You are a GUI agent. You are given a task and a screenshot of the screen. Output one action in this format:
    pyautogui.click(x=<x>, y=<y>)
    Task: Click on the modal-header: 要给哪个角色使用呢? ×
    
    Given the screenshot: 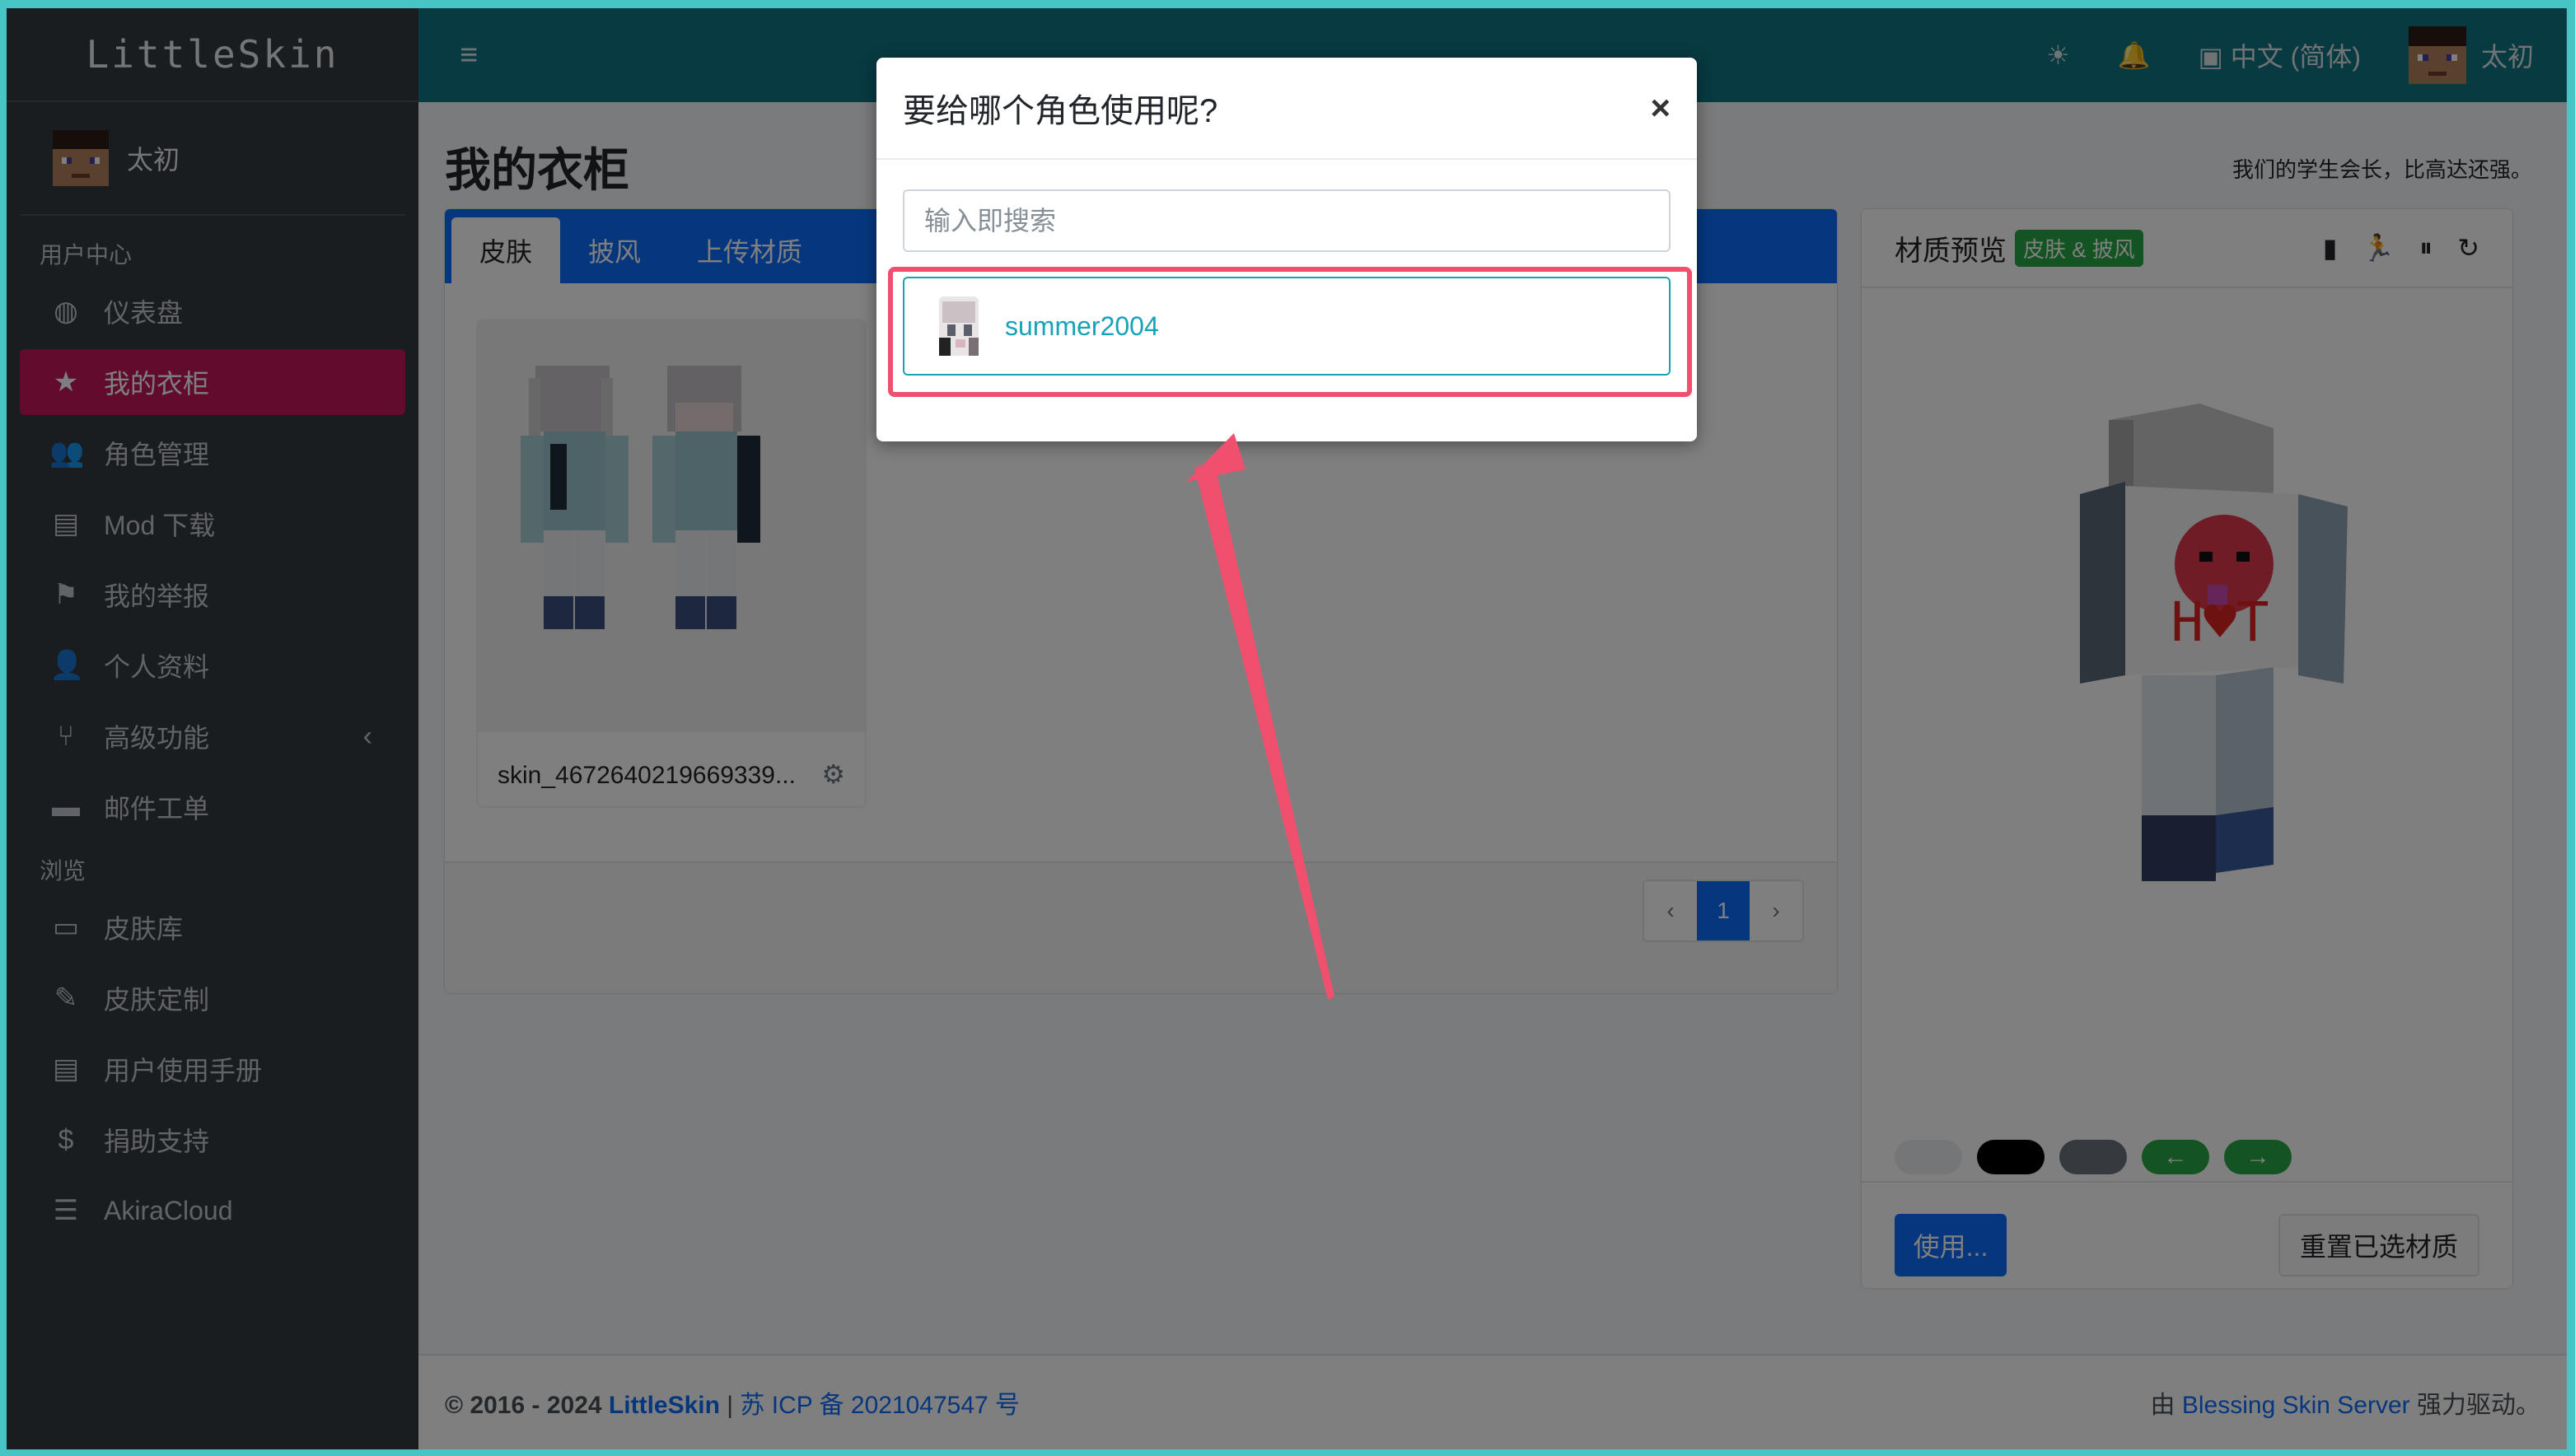 What is the action you would take?
    pyautogui.click(x=1286, y=109)
    